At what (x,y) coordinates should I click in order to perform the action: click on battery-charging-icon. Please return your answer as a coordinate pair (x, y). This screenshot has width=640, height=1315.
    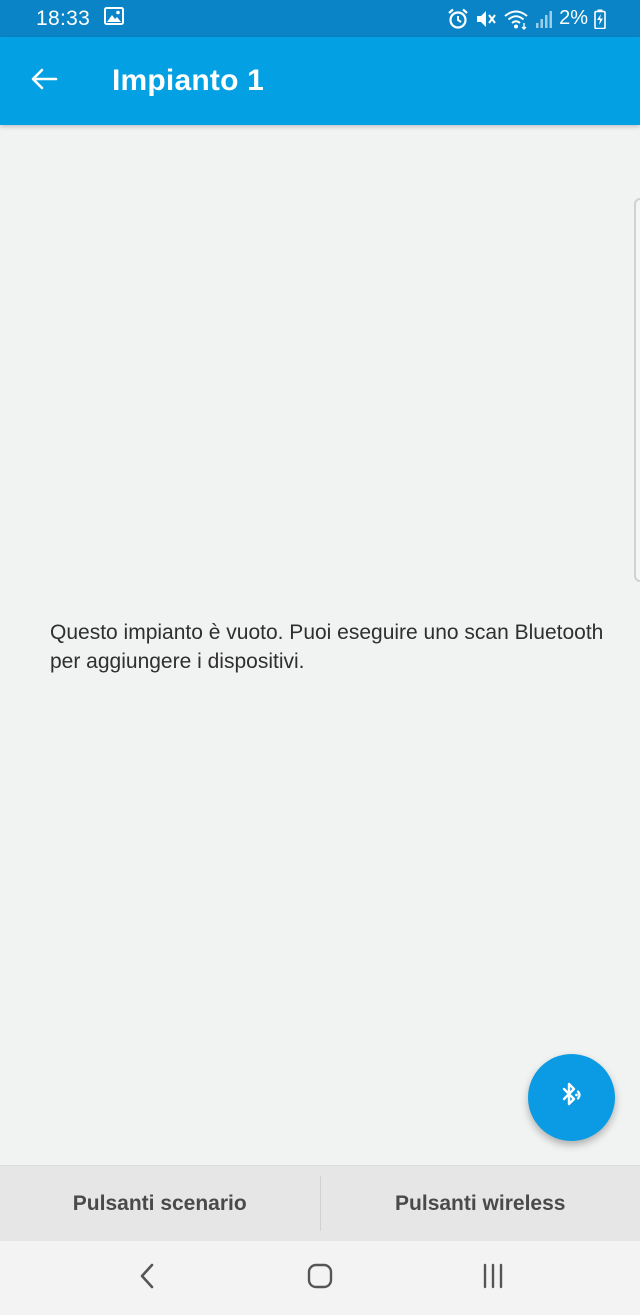
    Looking at the image, I should click on (600, 19).